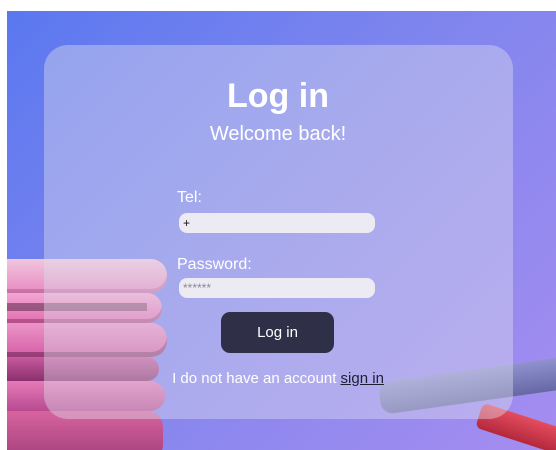  I want to click on signup-prompt: I do not have an account sign in, so click(278, 379).